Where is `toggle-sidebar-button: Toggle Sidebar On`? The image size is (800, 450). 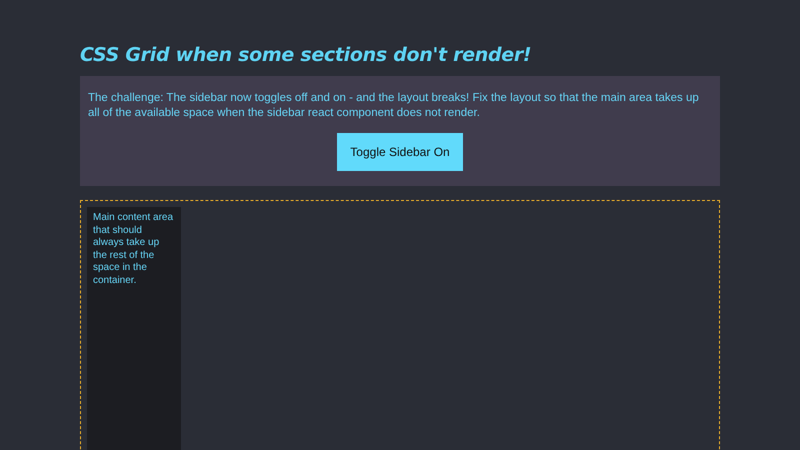 toggle-sidebar-button: Toggle Sidebar On is located at coordinates (400, 152).